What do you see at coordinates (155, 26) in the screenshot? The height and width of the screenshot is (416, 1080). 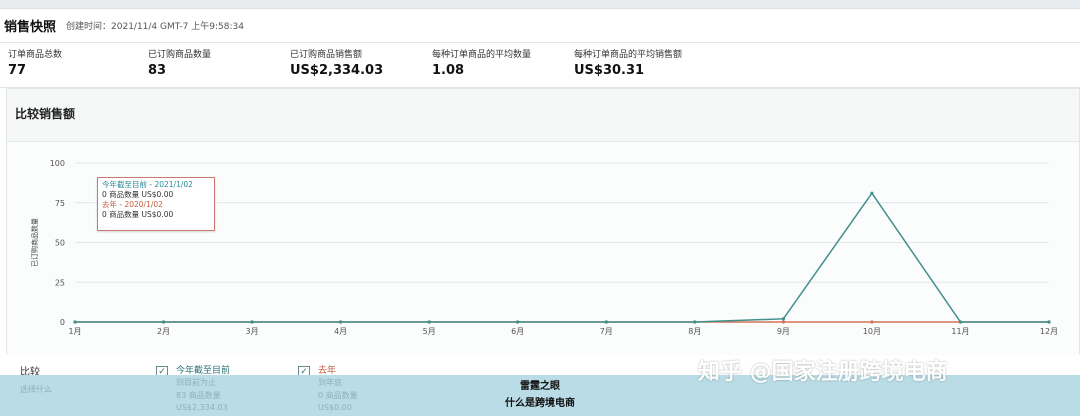 I see `created-time: 创建时间：2021/11/4 GMT-7 上午9:58:34` at bounding box center [155, 26].